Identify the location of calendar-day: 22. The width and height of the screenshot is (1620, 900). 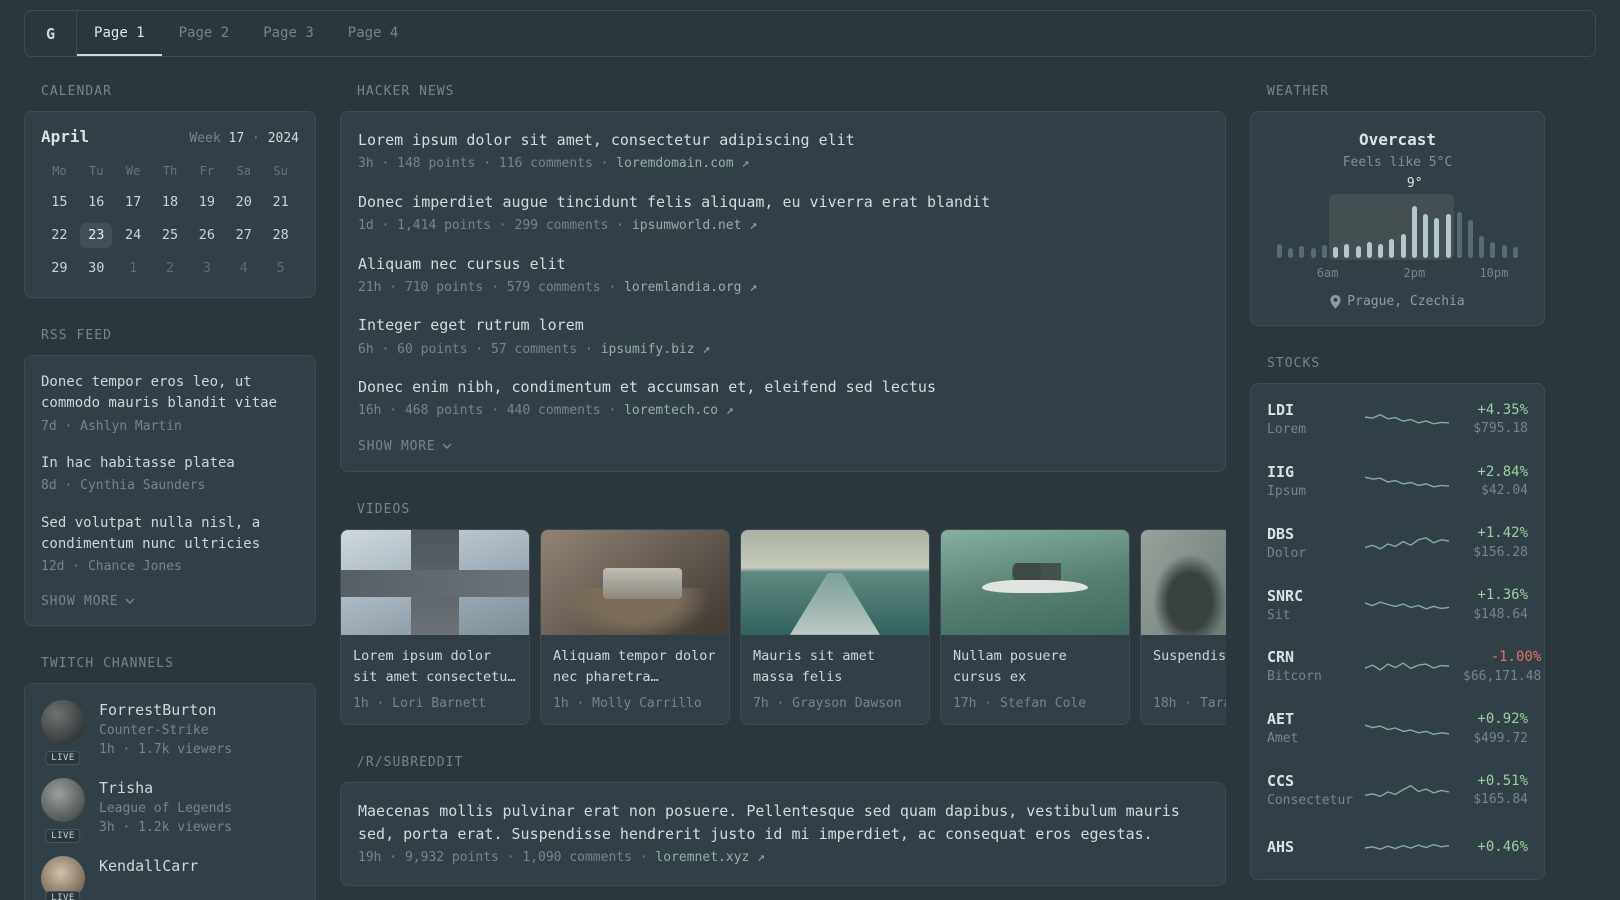
(59, 235).